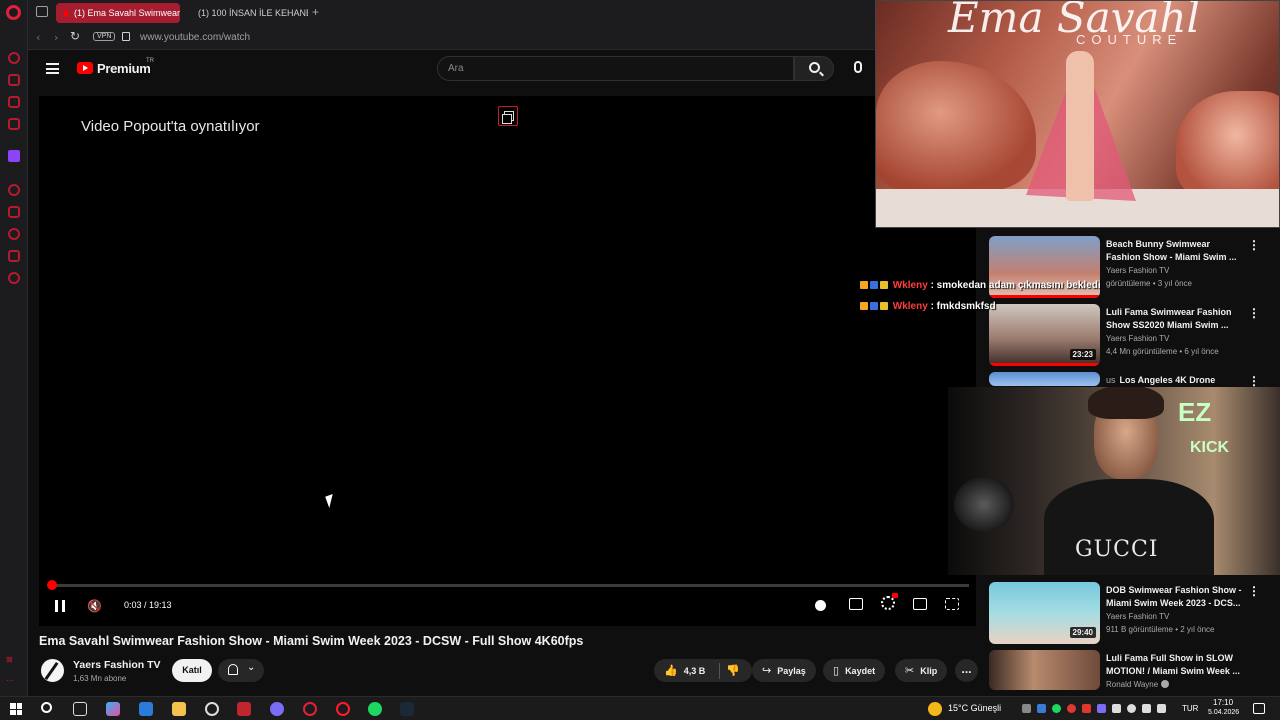 The width and height of the screenshot is (1280, 720). Describe the element at coordinates (85, 68) in the screenshot. I see `youtube-logo-icon` at that location.